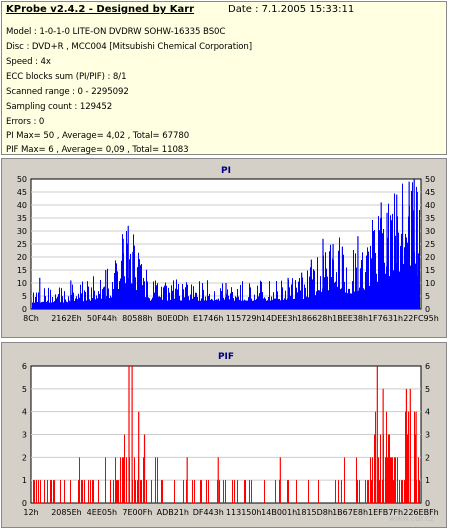 This screenshot has width=450, height=529. I want to click on chart-title: PI, so click(226, 171).